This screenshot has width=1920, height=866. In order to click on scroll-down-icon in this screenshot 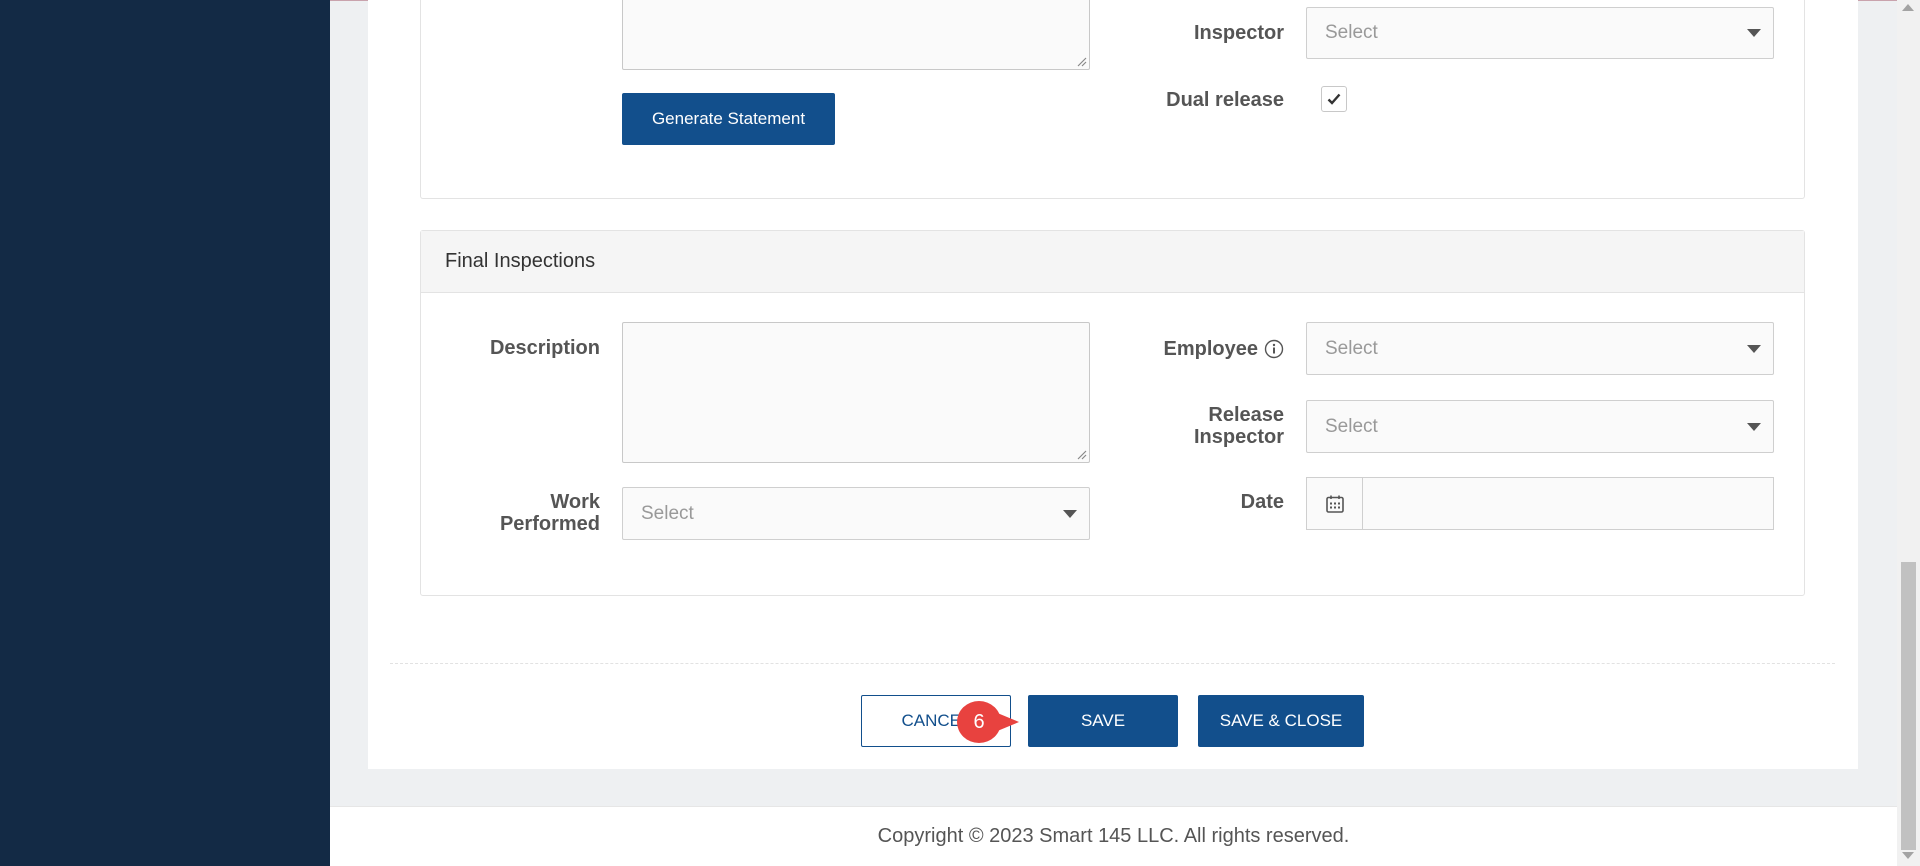, I will do `click(1908, 855)`.